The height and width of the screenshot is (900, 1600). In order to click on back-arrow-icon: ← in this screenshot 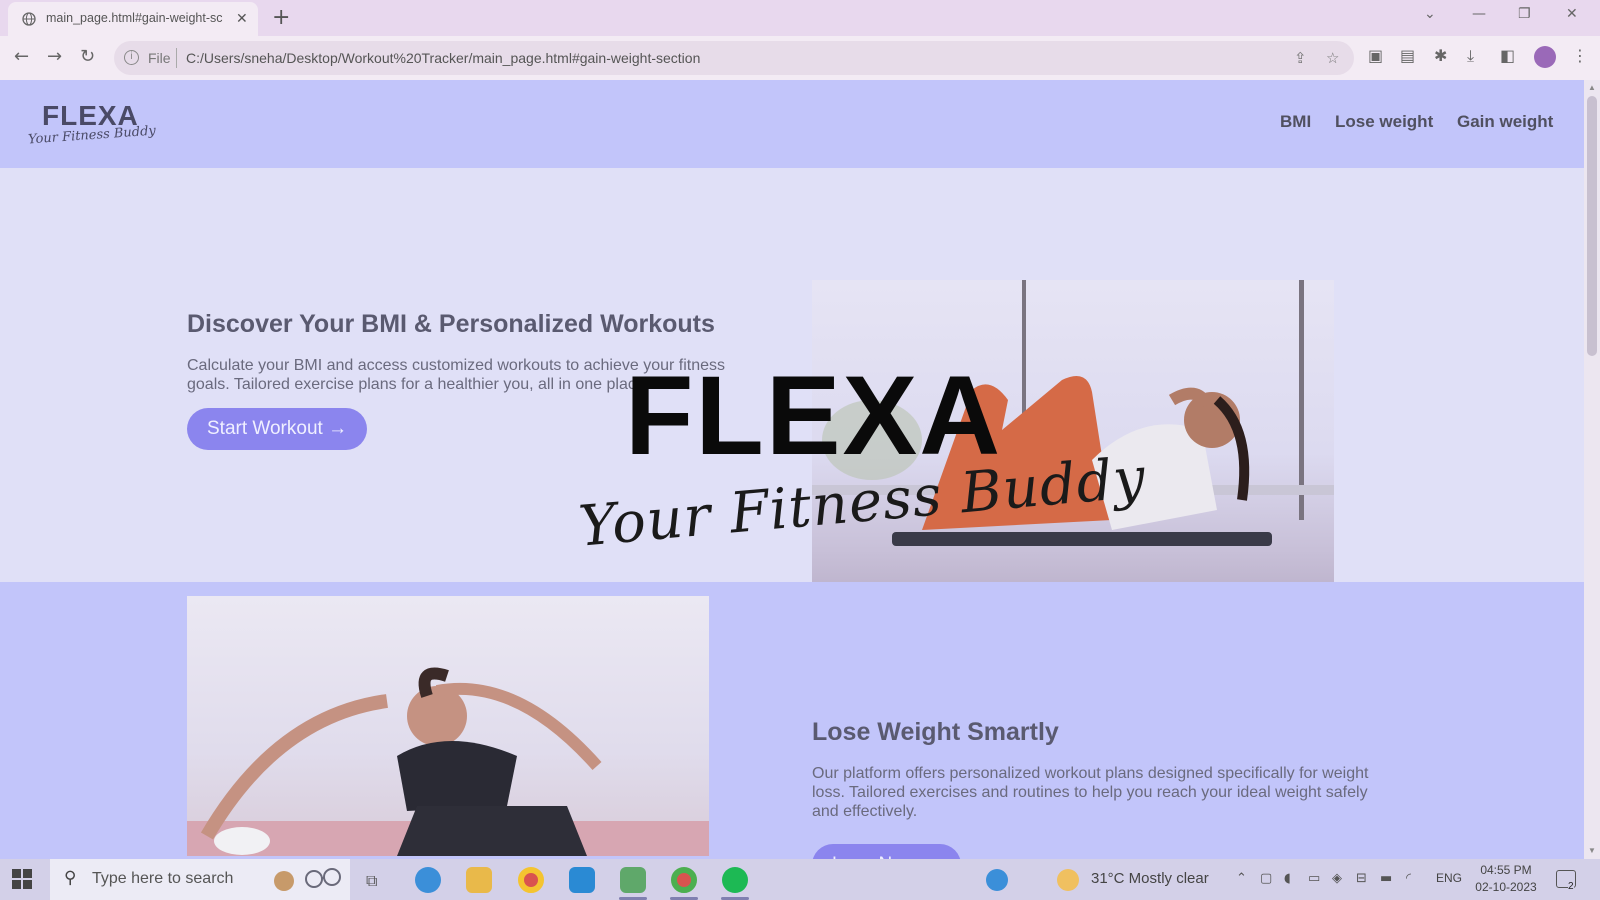, I will do `click(21, 56)`.